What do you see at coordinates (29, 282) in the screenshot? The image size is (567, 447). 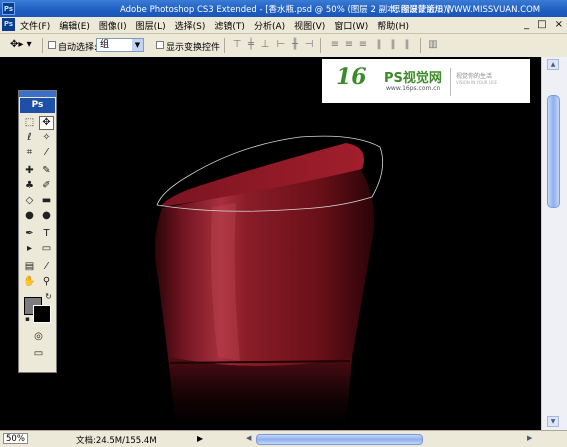 I see `hand-tool-icon: ✋` at bounding box center [29, 282].